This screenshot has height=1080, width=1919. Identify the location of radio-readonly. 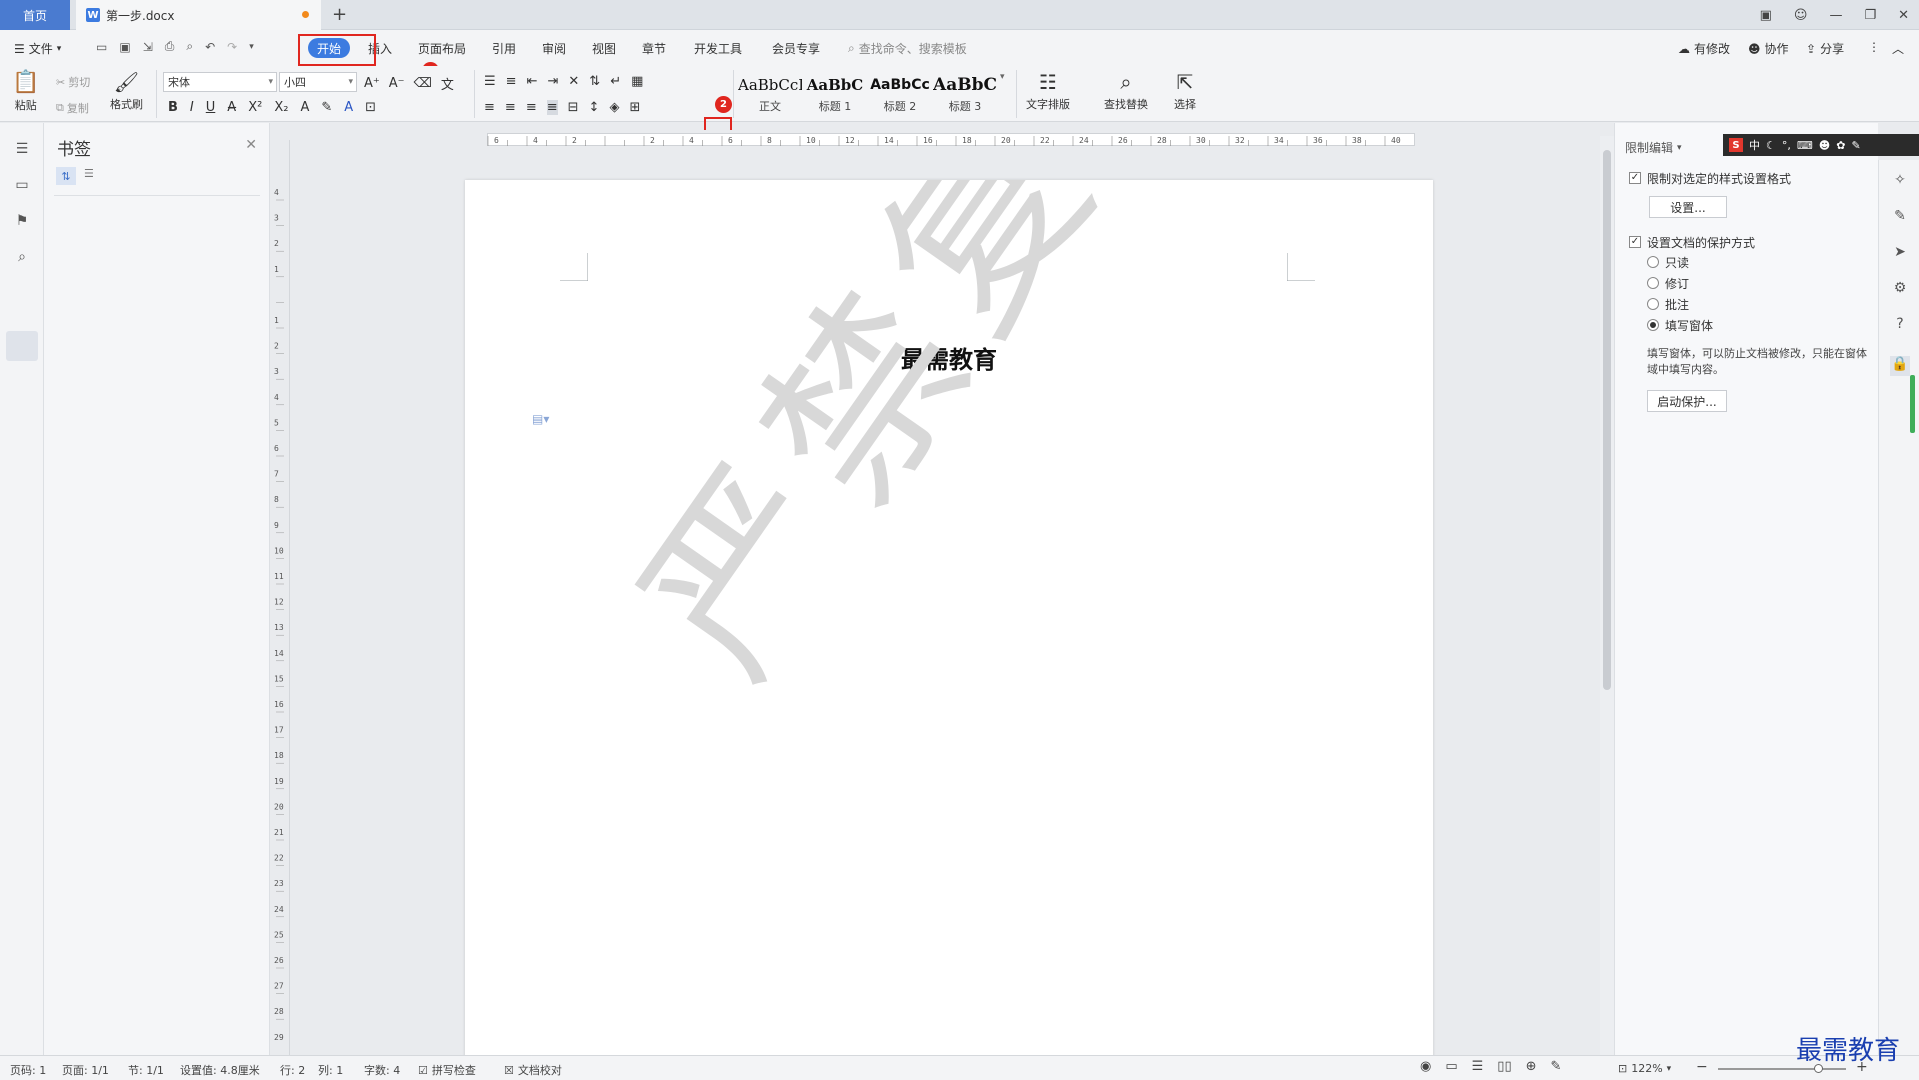
(1653, 262).